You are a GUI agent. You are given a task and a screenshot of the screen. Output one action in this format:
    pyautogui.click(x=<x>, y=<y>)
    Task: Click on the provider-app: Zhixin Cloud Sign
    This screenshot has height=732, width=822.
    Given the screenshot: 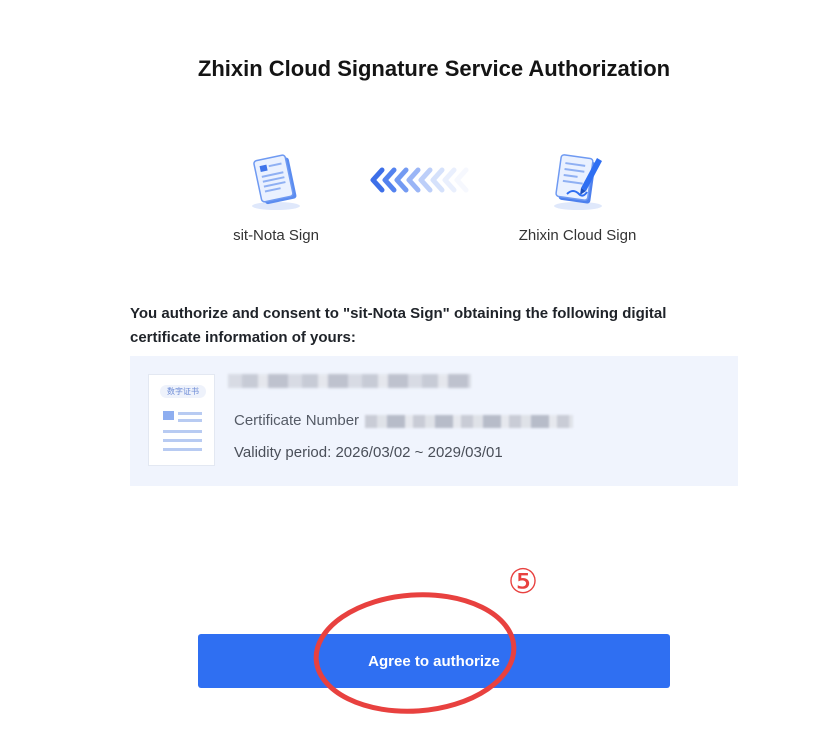 What is the action you would take?
    pyautogui.click(x=577, y=196)
    